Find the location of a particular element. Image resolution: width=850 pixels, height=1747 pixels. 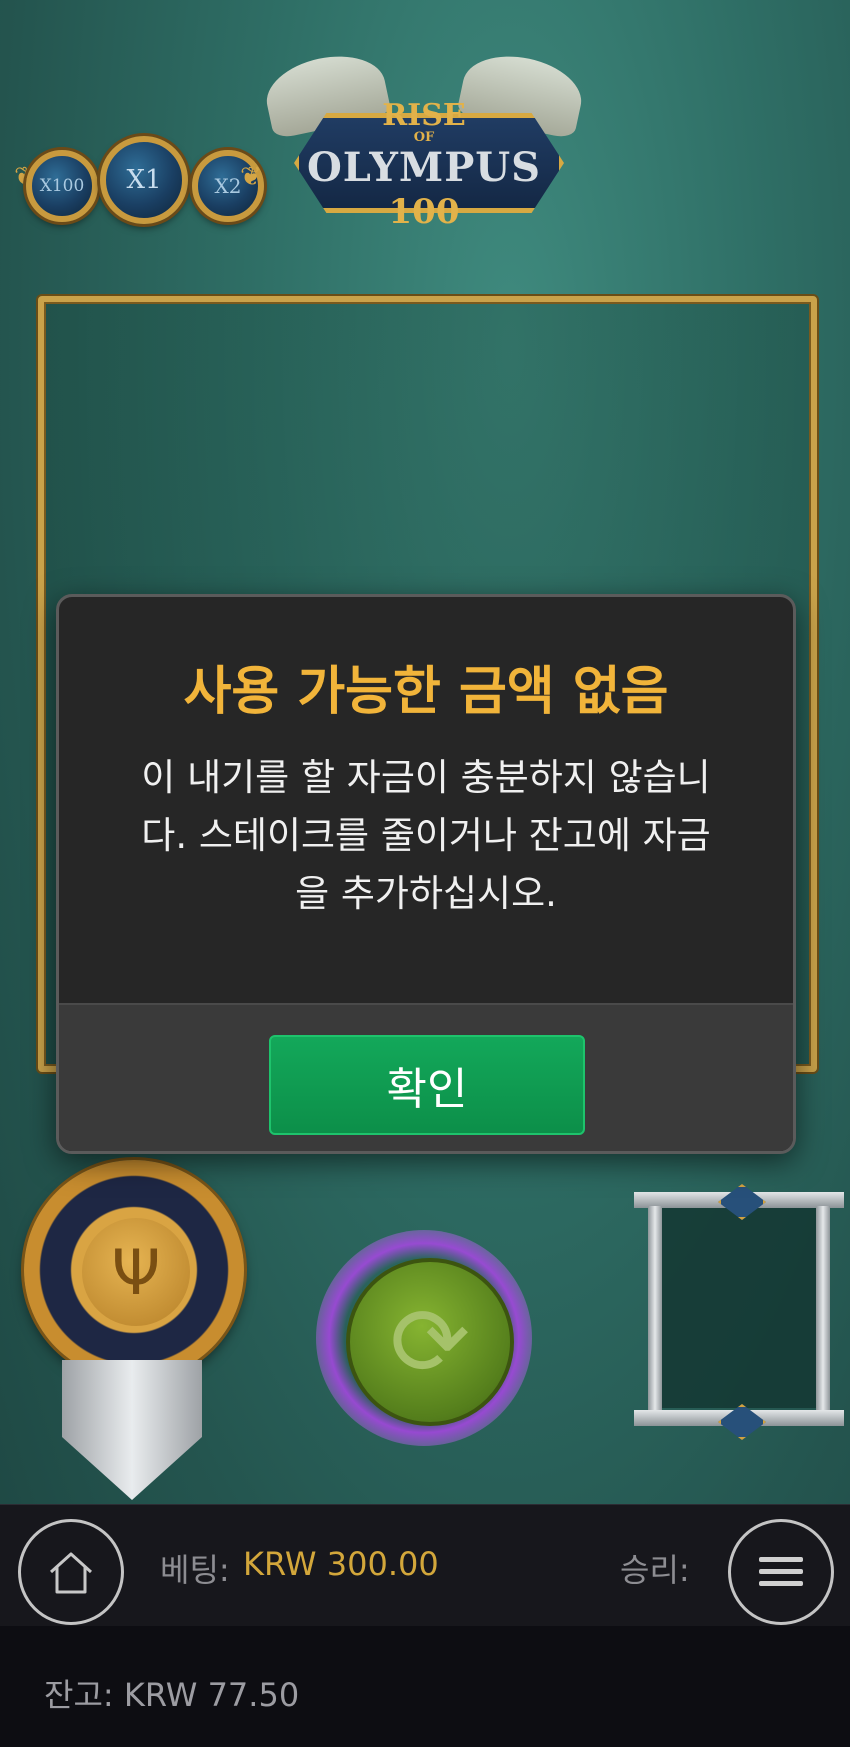

dialog-message-line: 이 내기를 할 자금이 충분하지 않습니 is located at coordinates (426, 777).